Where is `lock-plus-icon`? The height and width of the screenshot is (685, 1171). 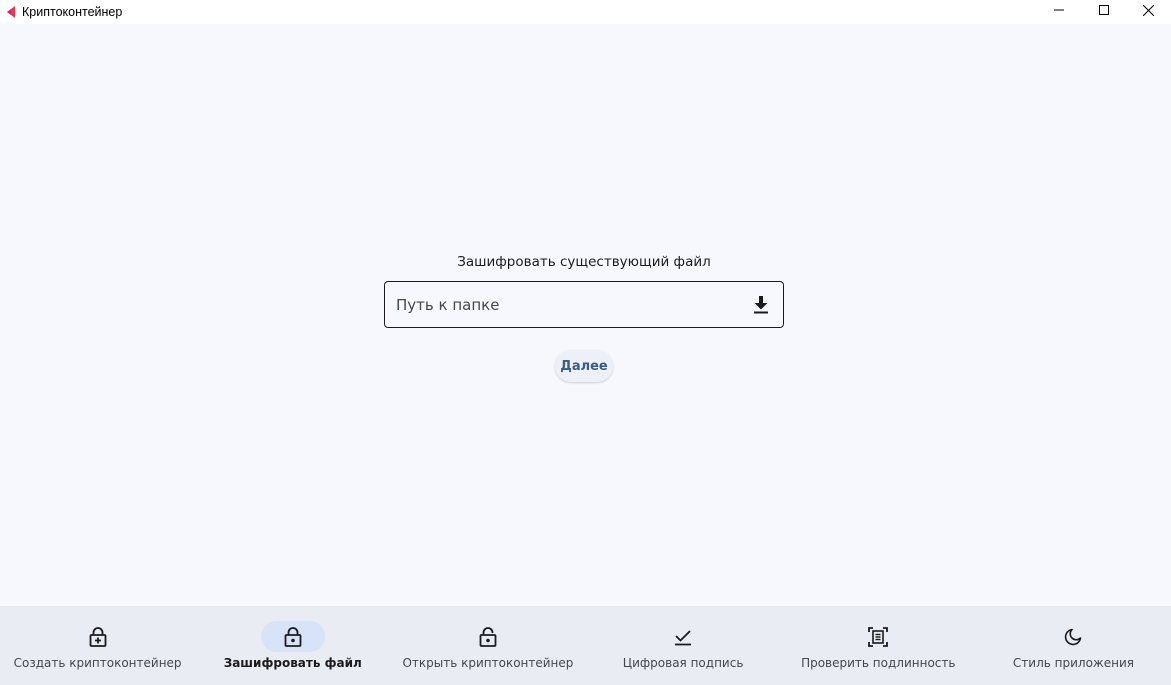 lock-plus-icon is located at coordinates (97, 636).